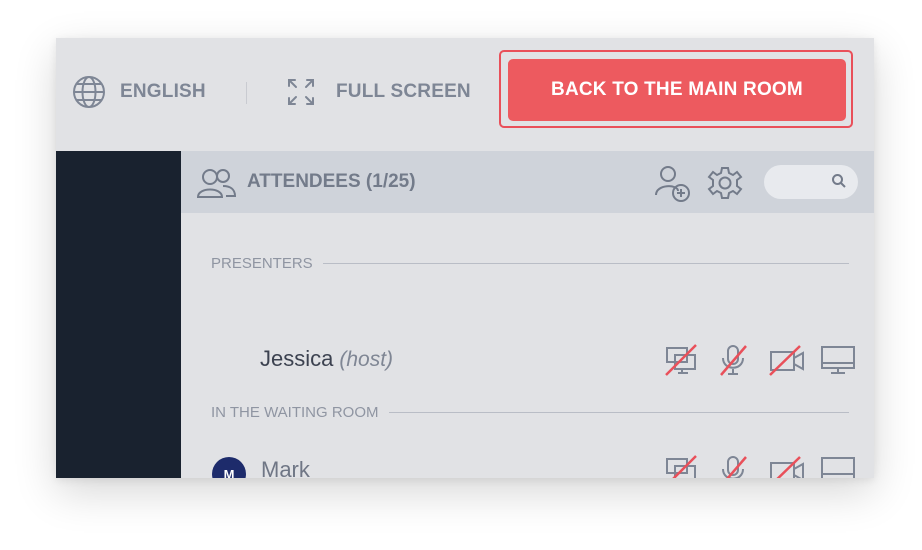 This screenshot has height=550, width=922. What do you see at coordinates (301, 92) in the screenshot?
I see `expand-icon` at bounding box center [301, 92].